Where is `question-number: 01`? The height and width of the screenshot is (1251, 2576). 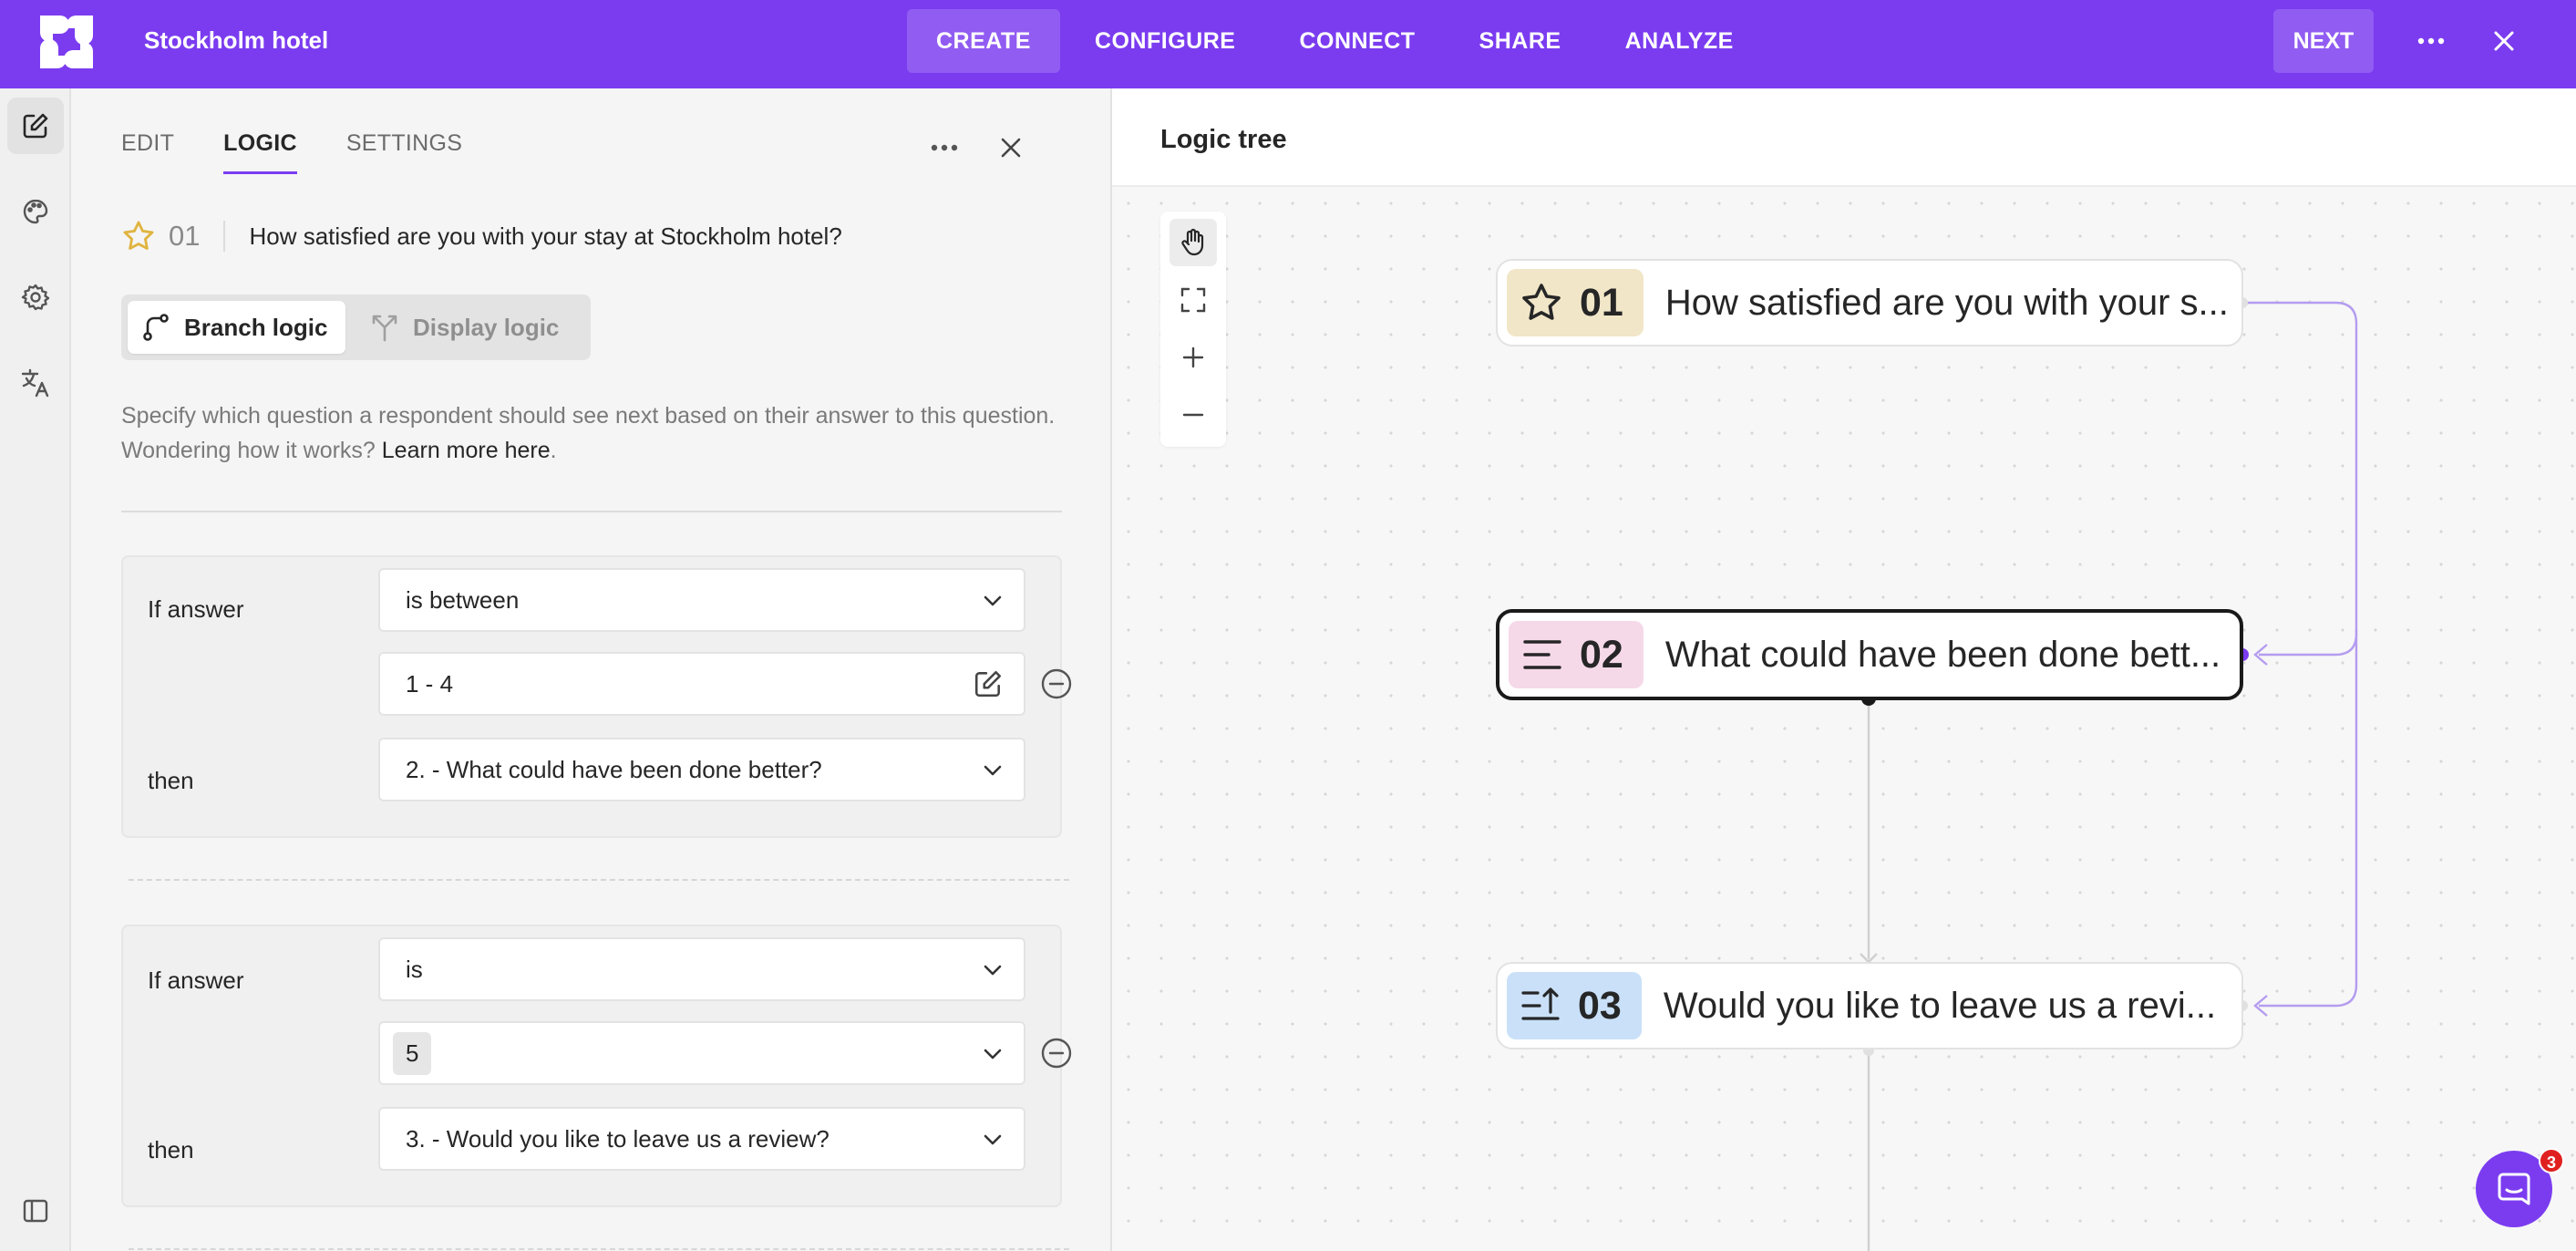
question-number: 01 is located at coordinates (185, 236).